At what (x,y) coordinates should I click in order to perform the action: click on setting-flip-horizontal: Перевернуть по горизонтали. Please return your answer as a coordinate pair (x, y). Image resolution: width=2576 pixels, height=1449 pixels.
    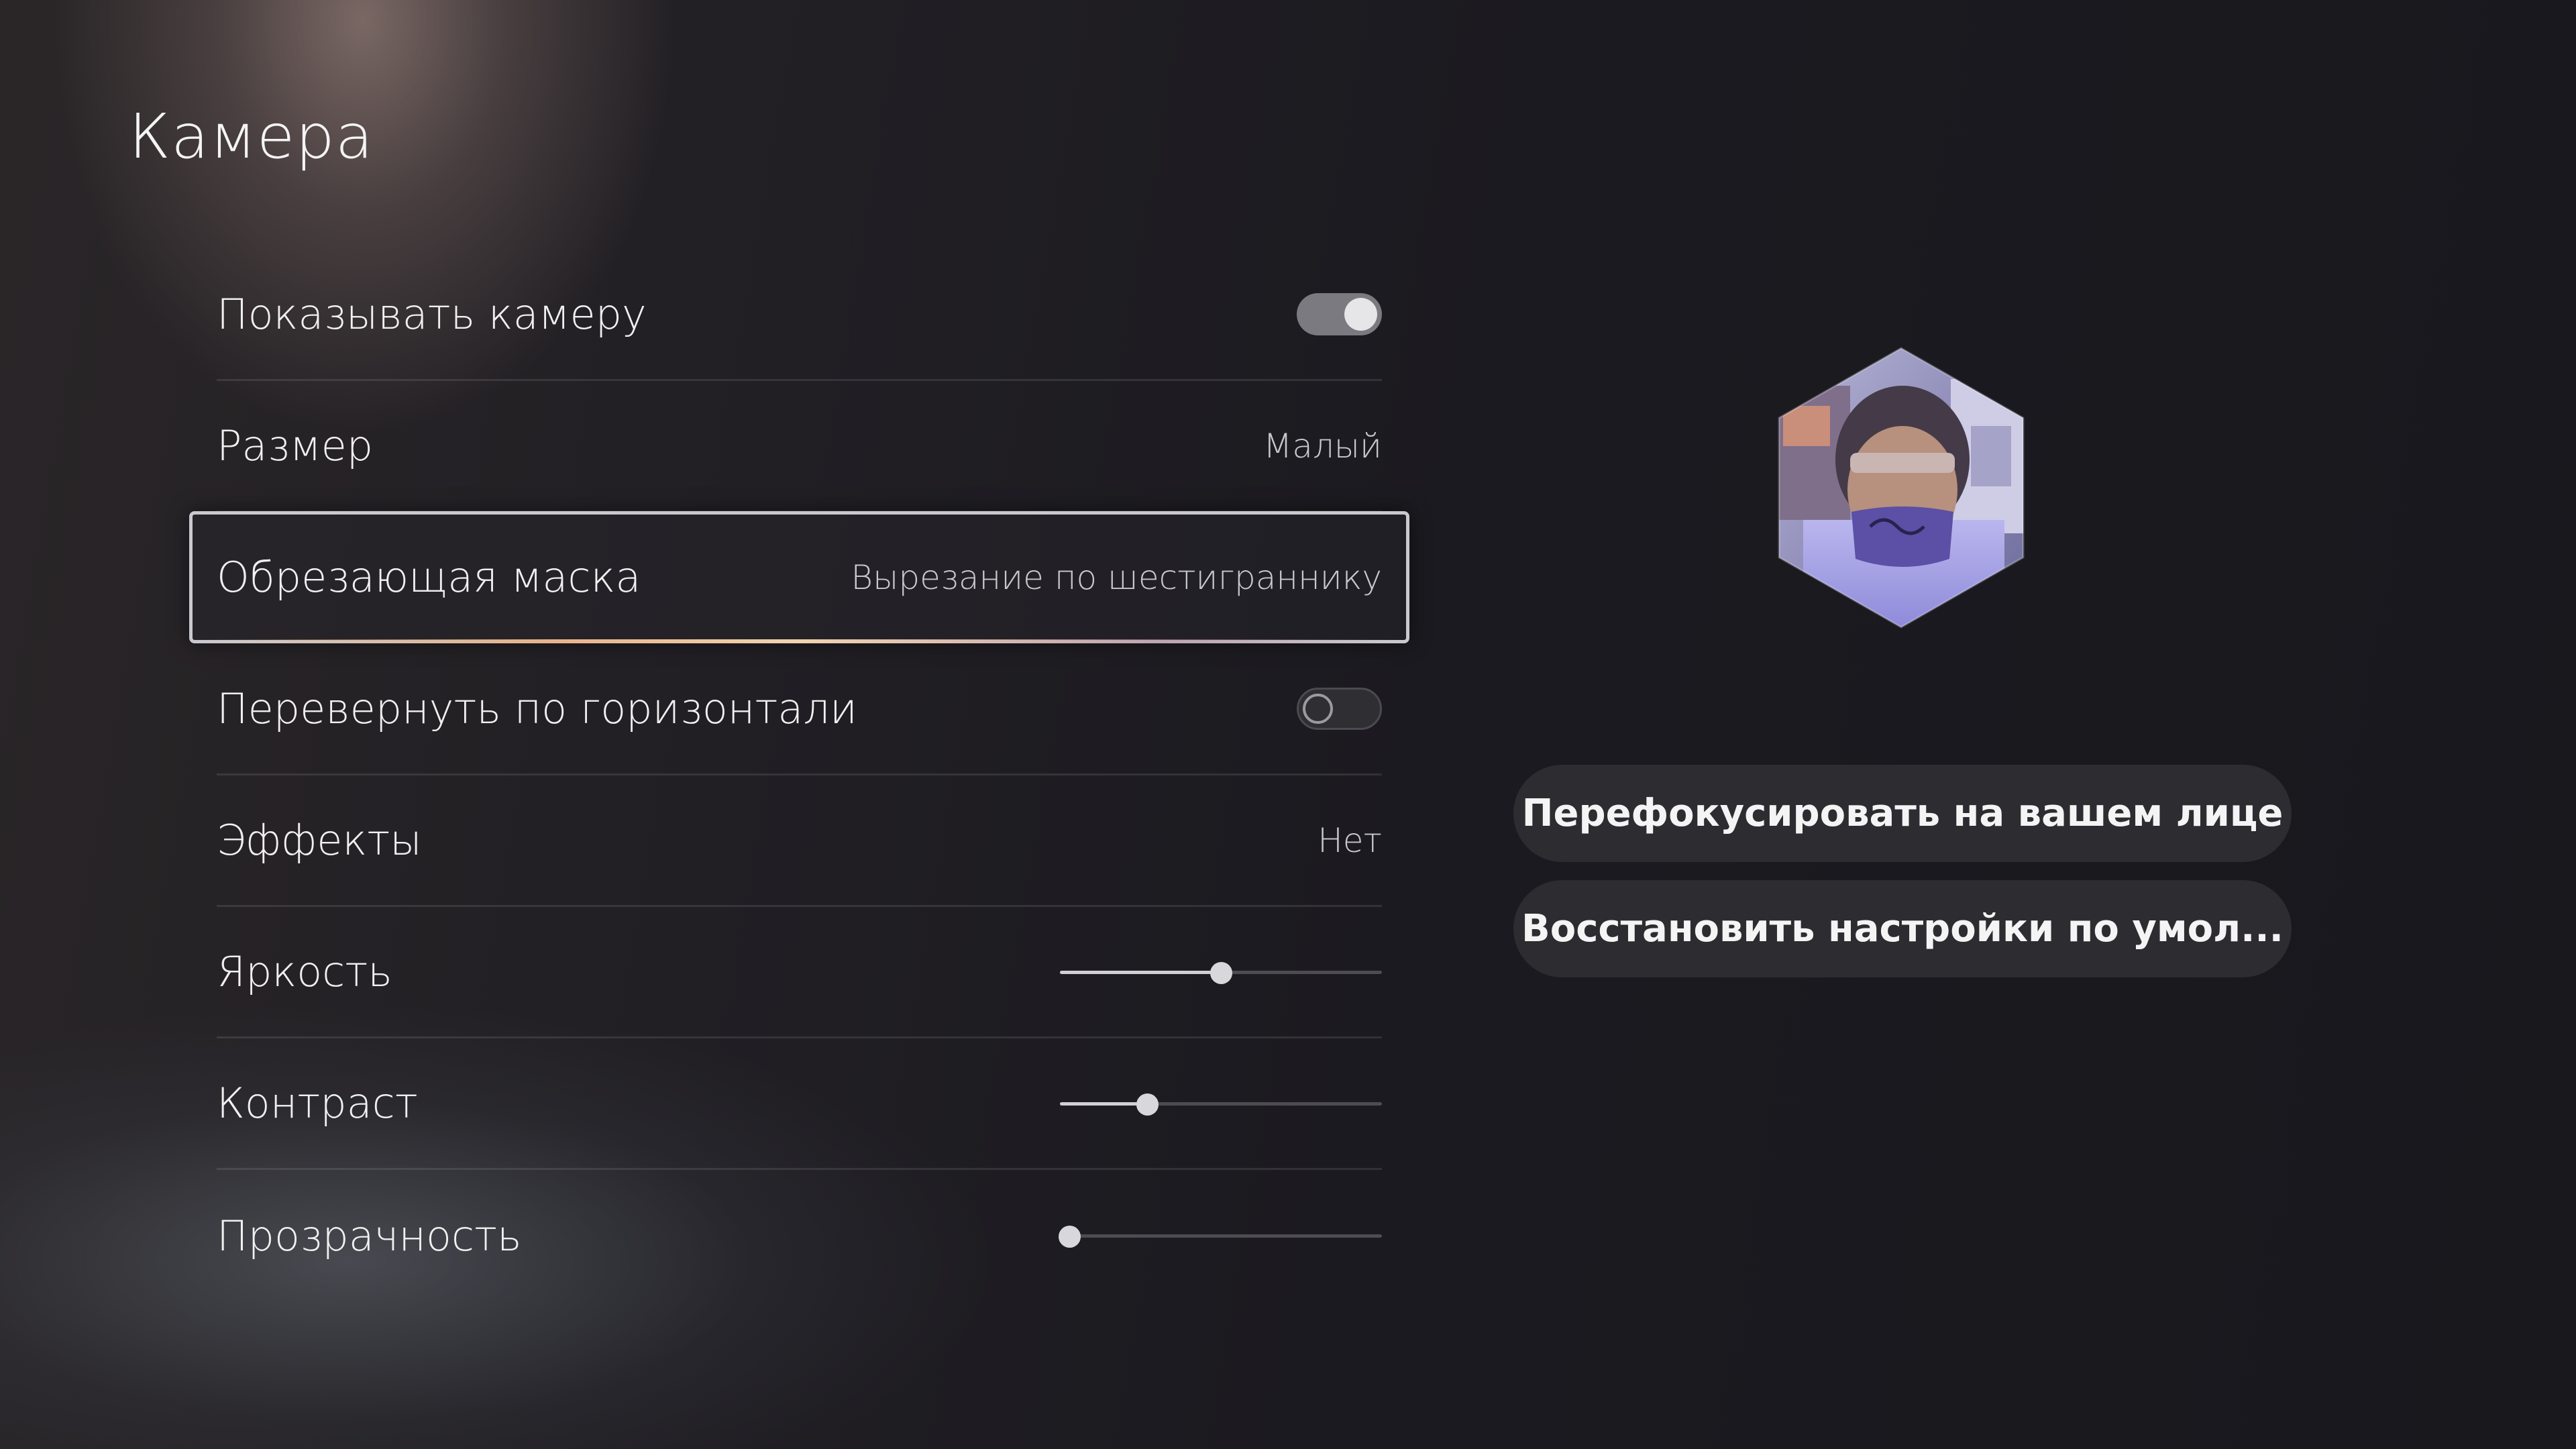
    Looking at the image, I should click on (799, 709).